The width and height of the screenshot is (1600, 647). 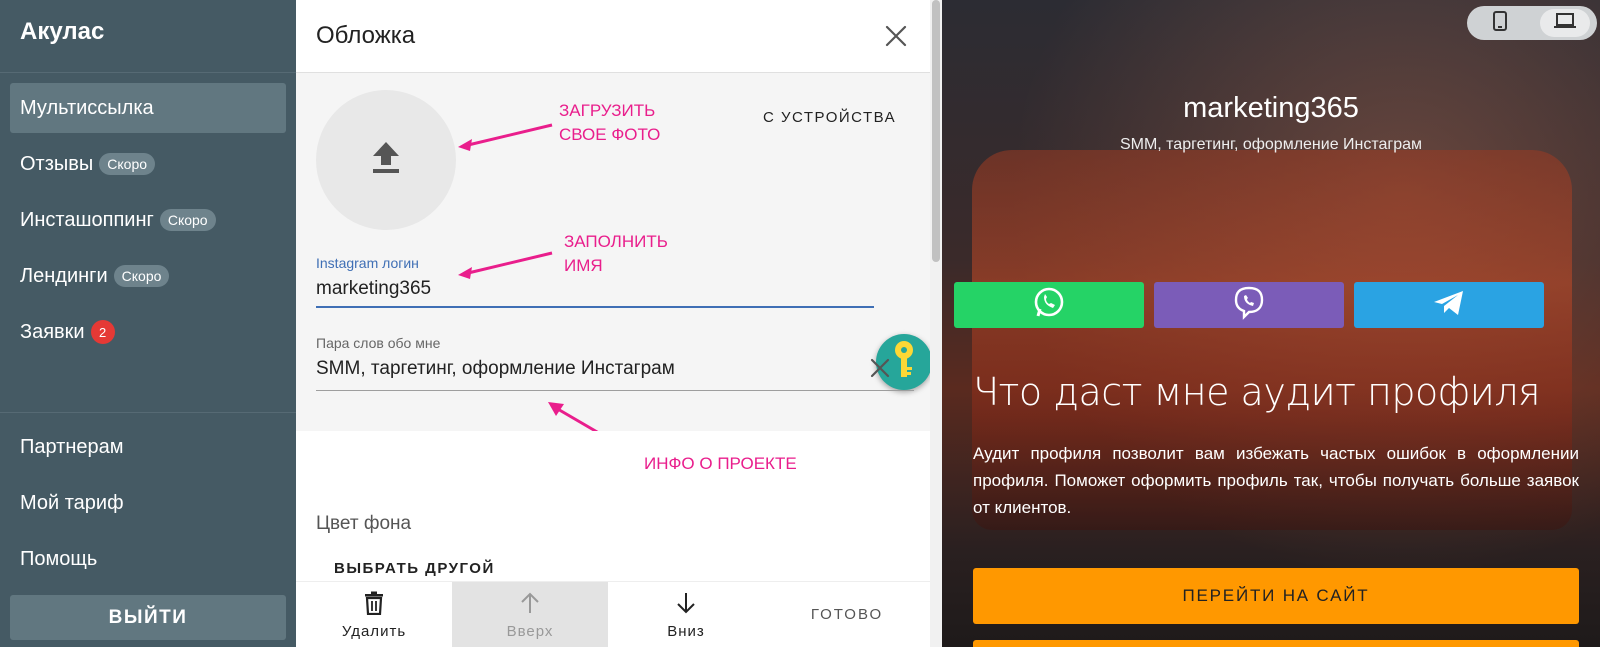 I want to click on mobile-view-button, so click(x=1500, y=23).